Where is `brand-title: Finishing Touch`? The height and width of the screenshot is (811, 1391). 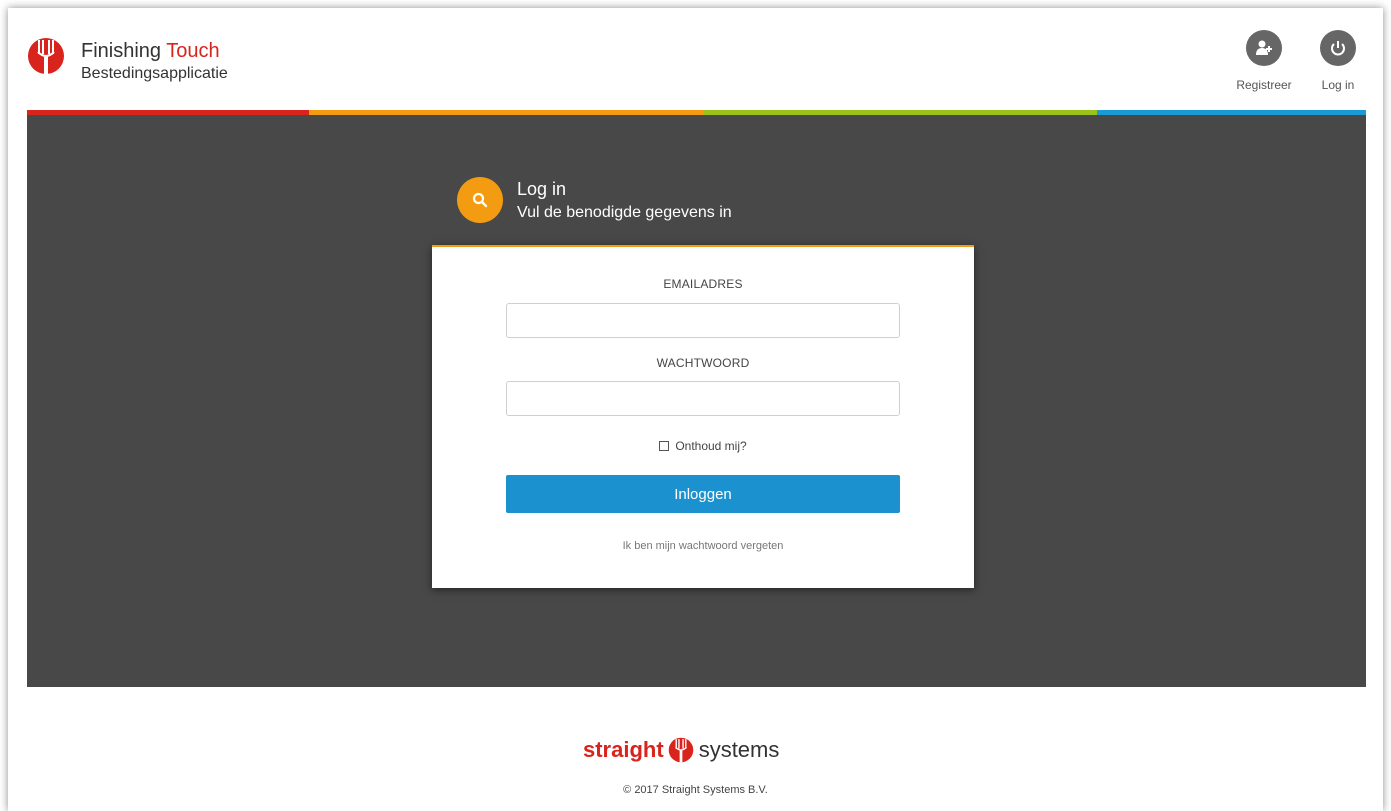
brand-title: Finishing Touch is located at coordinates (154, 51).